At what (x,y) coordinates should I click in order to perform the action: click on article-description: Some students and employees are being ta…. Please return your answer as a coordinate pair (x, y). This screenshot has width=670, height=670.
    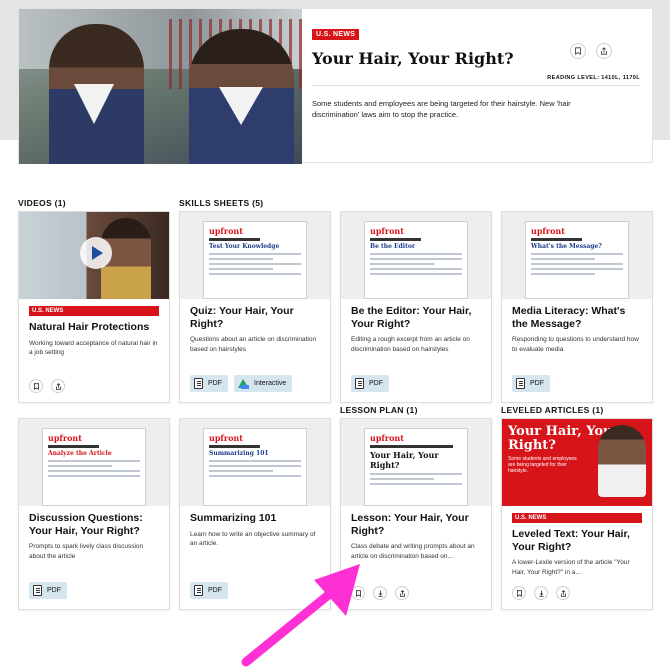
    Looking at the image, I should click on (441, 109).